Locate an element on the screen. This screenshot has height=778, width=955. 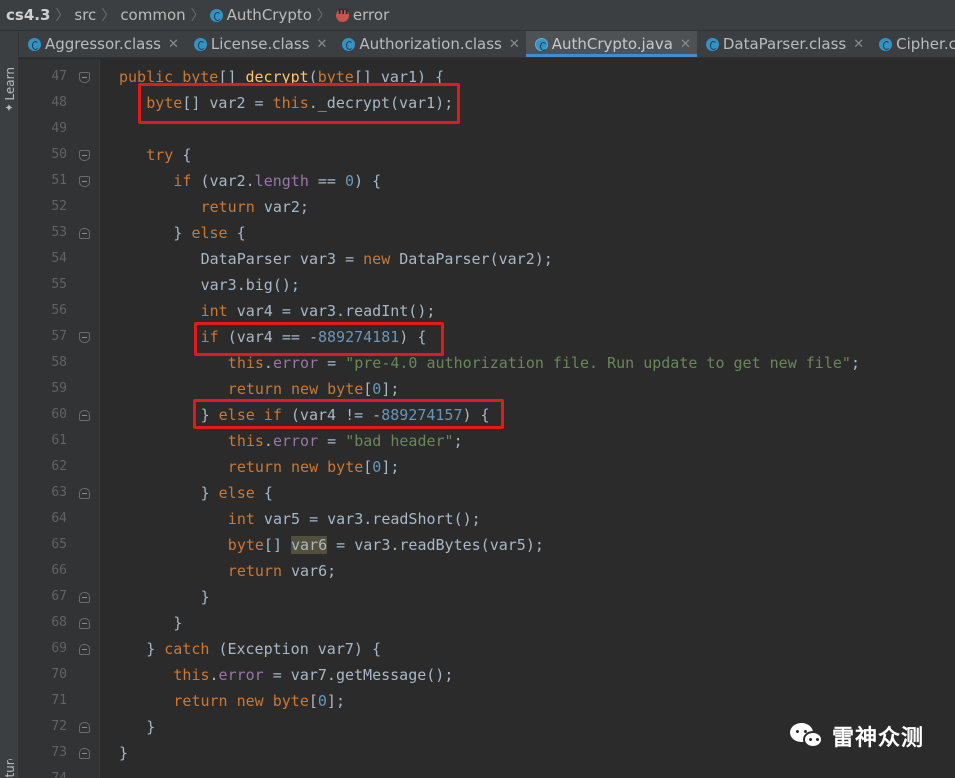
gutter-line: 63 is located at coordinates (59, 493).